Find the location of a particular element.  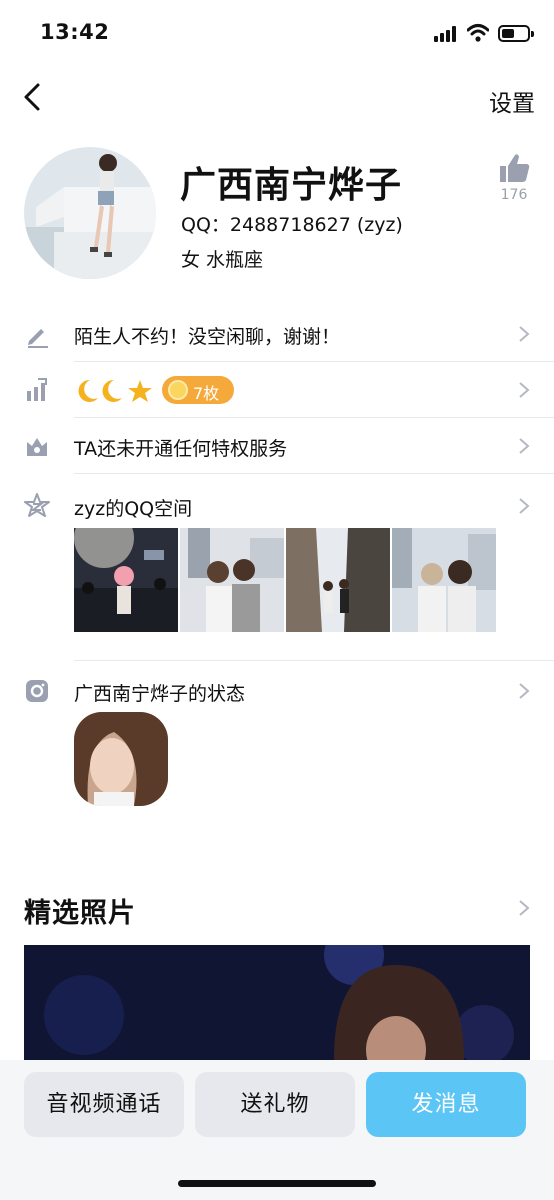

medal-count: 7枚 is located at coordinates (206, 393).